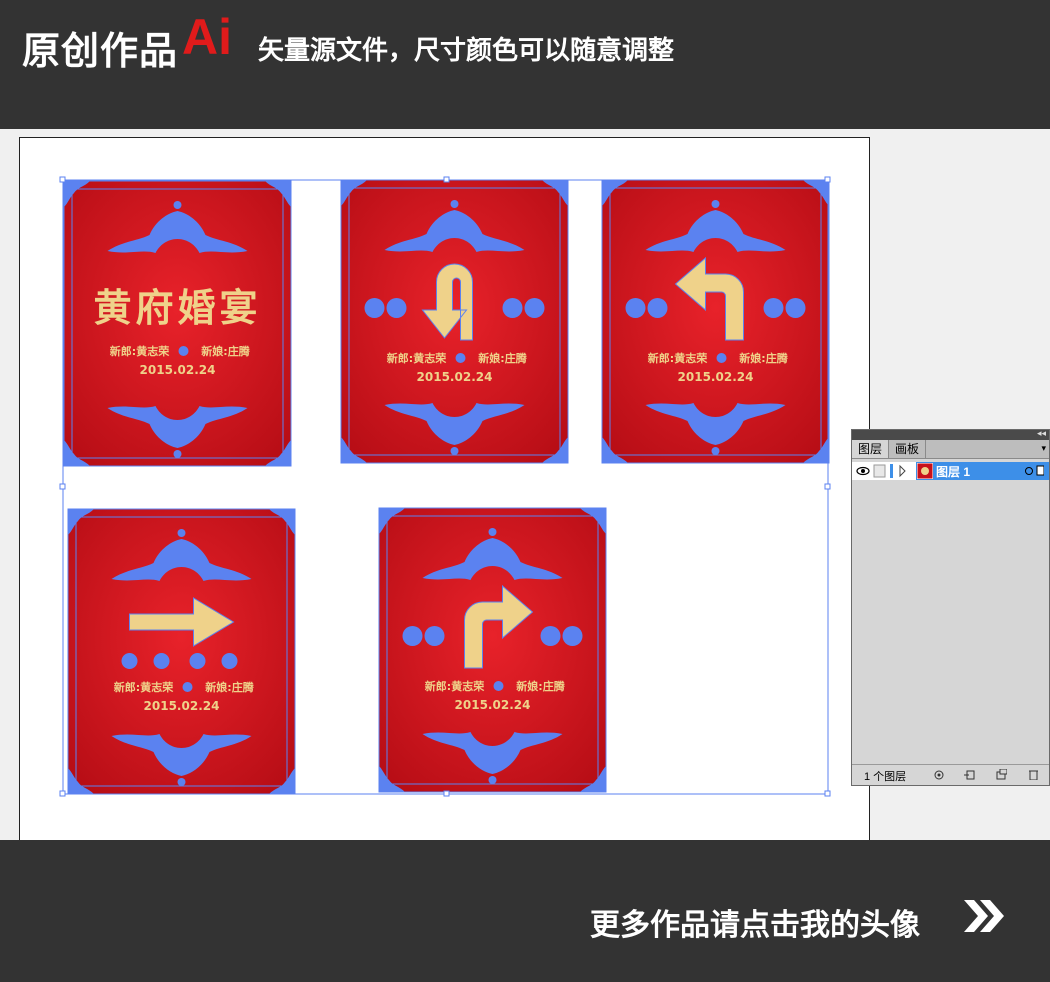 The height and width of the screenshot is (982, 1050). Describe the element at coordinates (953, 471) in the screenshot. I see `layer-name: 图层 1` at that location.